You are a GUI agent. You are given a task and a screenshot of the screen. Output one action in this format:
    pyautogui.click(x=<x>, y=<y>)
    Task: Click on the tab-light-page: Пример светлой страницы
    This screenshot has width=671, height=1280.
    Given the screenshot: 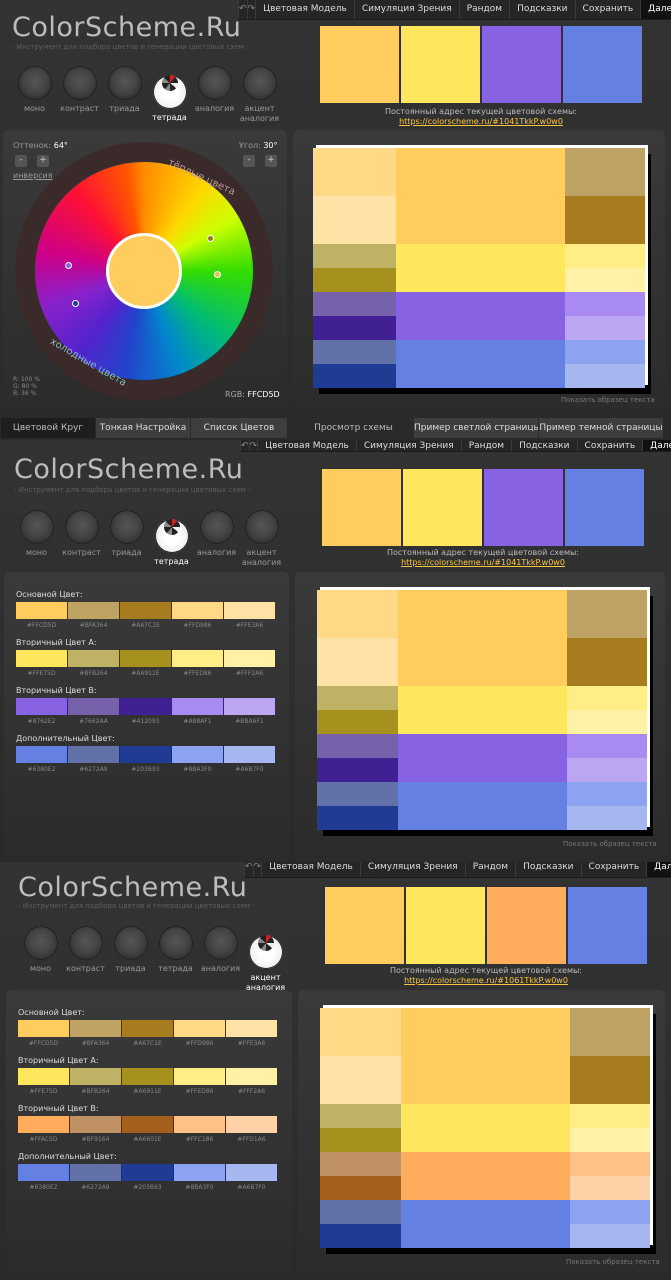 What is the action you would take?
    pyautogui.click(x=477, y=428)
    